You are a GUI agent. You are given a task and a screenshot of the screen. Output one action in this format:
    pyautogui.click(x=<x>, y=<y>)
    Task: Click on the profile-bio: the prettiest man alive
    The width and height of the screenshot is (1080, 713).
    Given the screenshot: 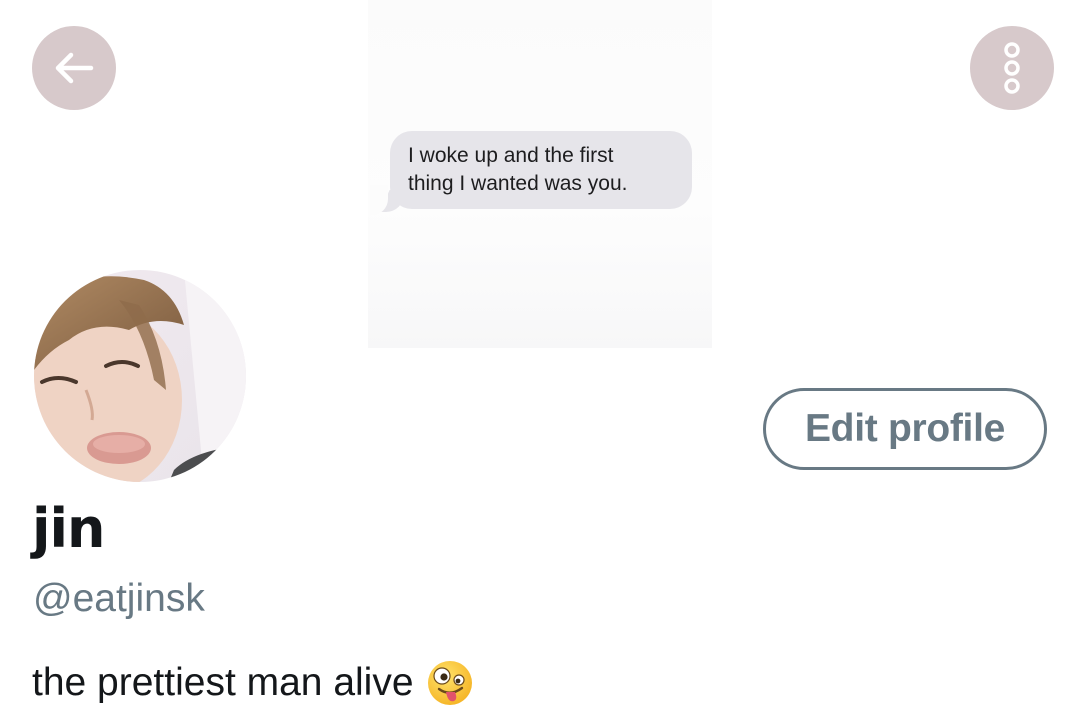 What is the action you would take?
    pyautogui.click(x=253, y=683)
    